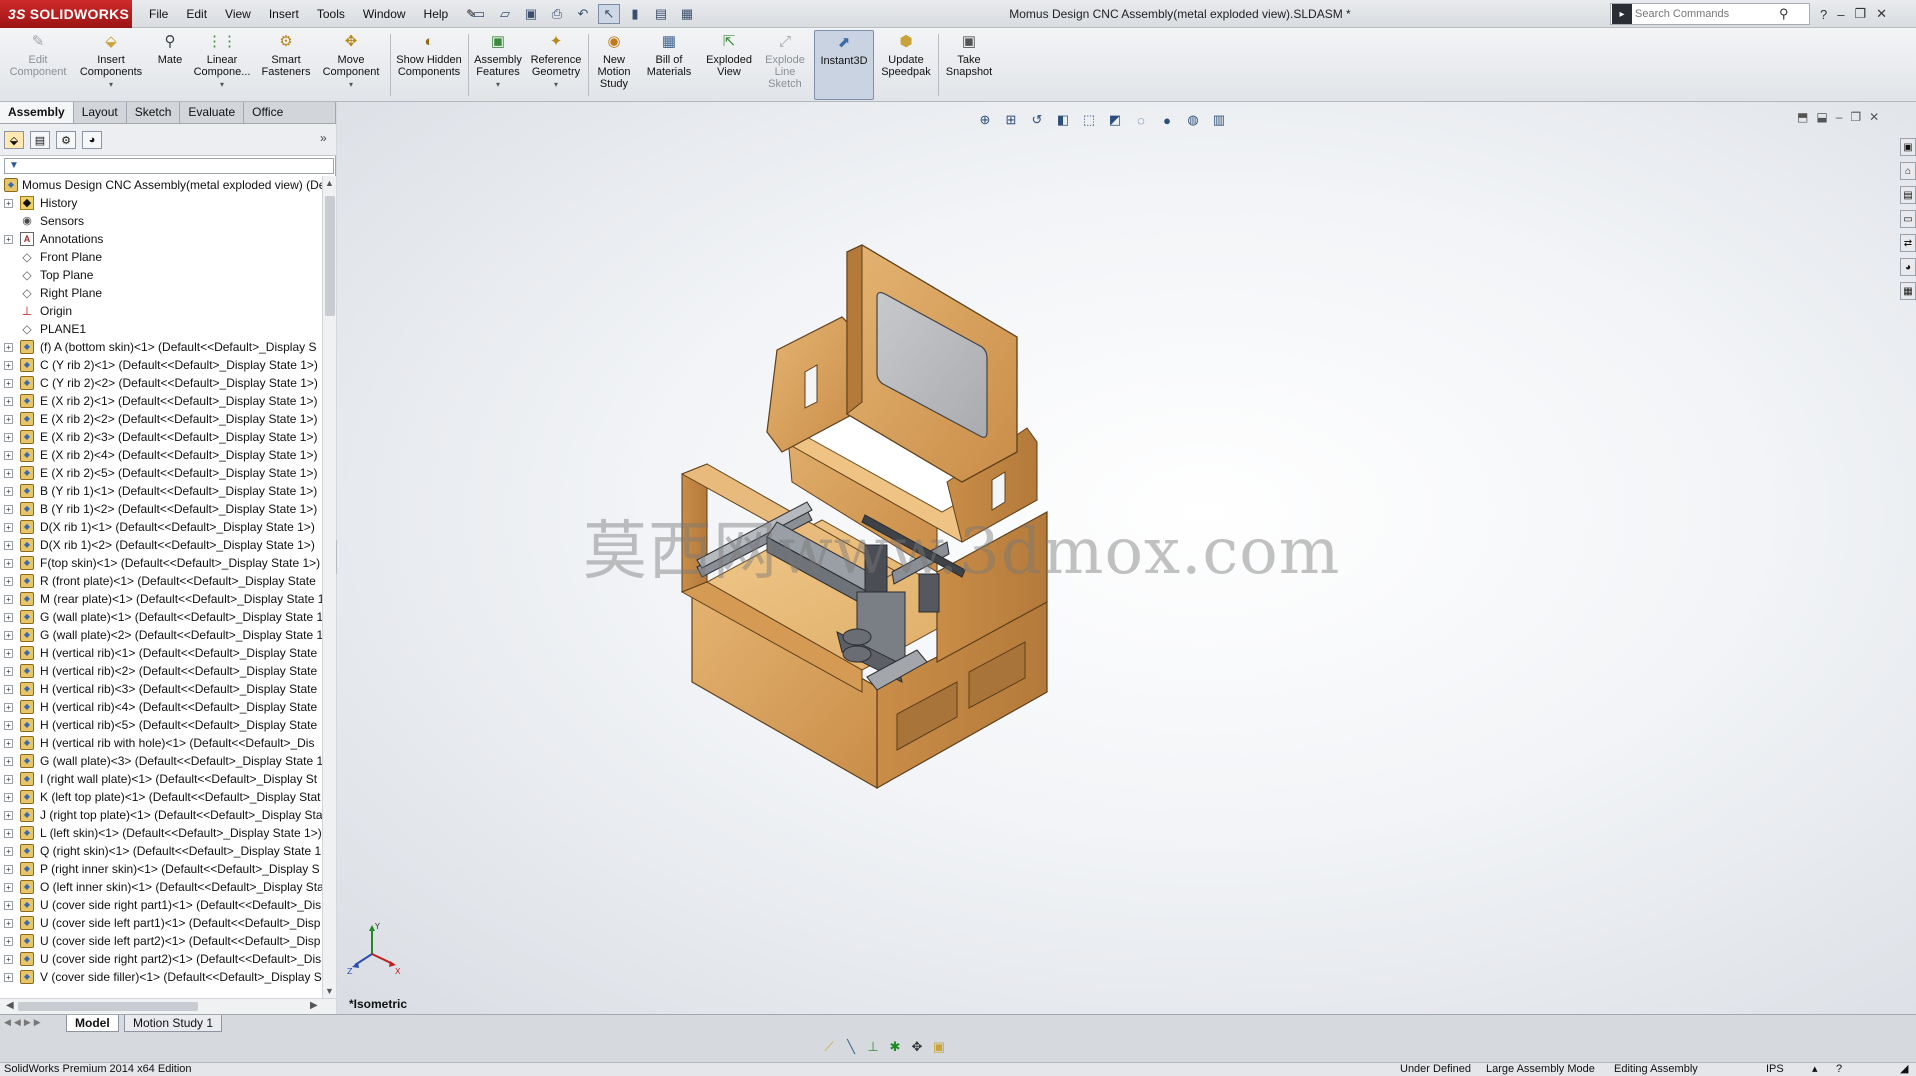  What do you see at coordinates (939, 1047) in the screenshot?
I see `component-icon: ▣` at bounding box center [939, 1047].